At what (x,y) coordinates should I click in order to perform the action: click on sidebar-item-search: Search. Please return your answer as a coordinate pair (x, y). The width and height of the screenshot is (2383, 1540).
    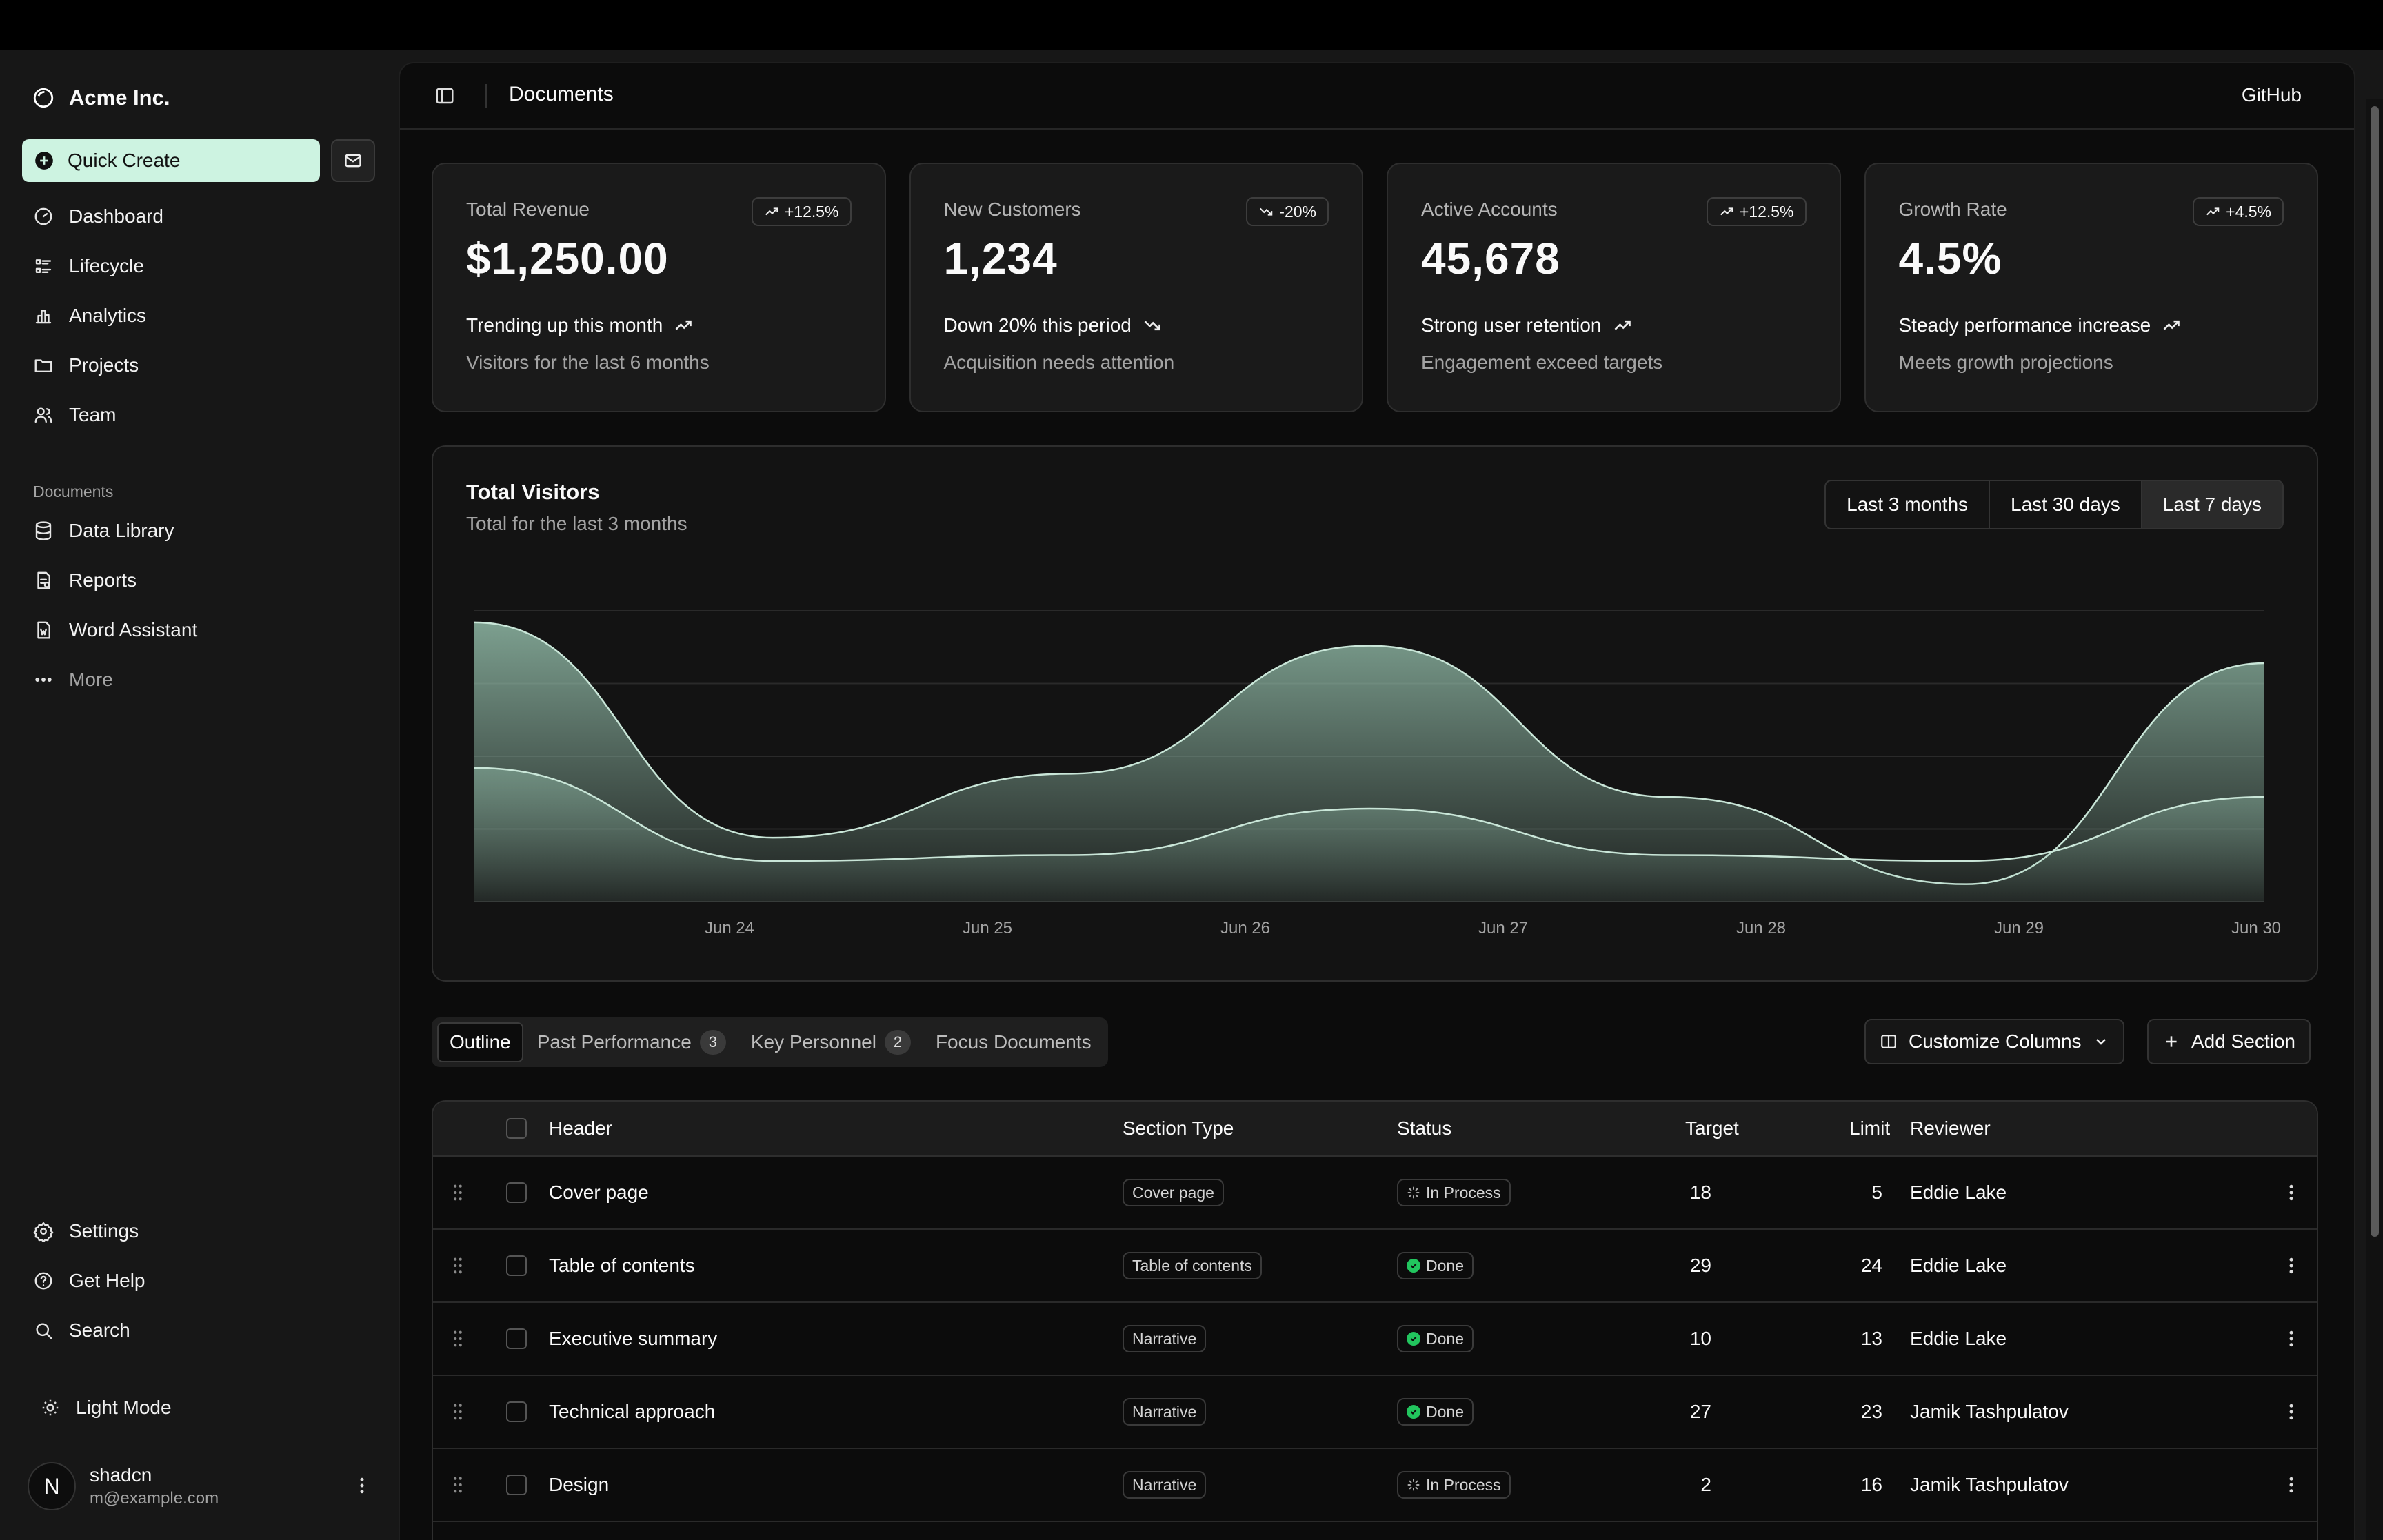
    Looking at the image, I should click on (198, 1331).